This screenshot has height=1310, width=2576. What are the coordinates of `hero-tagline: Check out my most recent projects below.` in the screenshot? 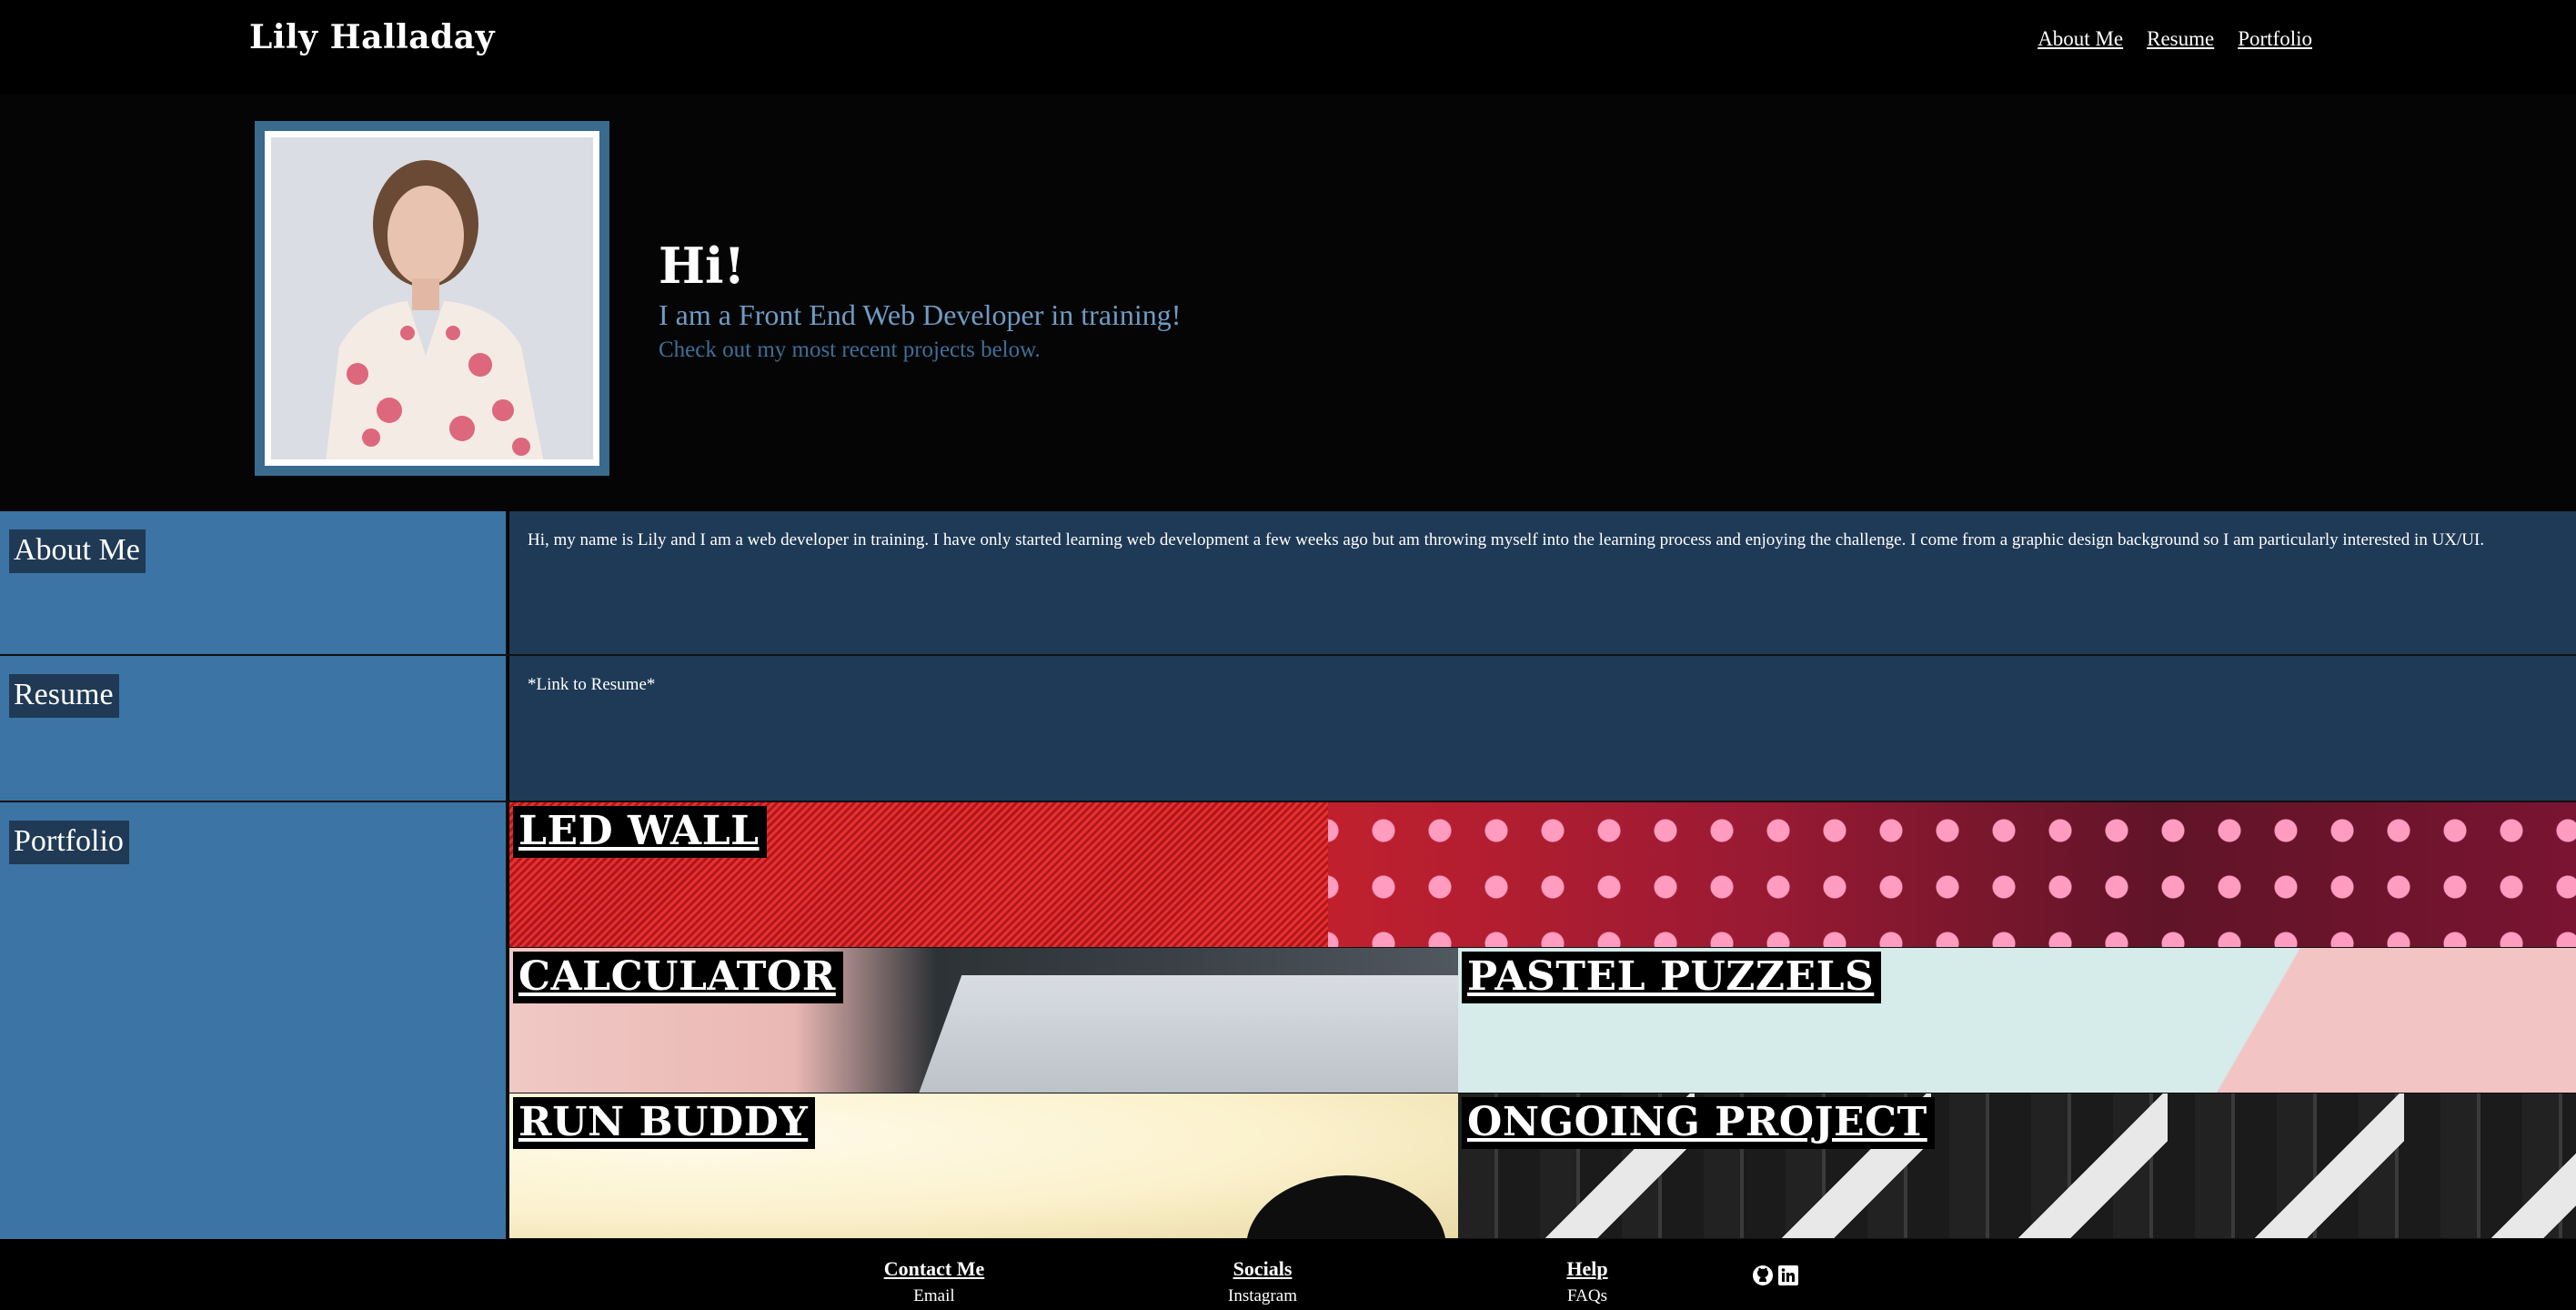 It's located at (850, 350).